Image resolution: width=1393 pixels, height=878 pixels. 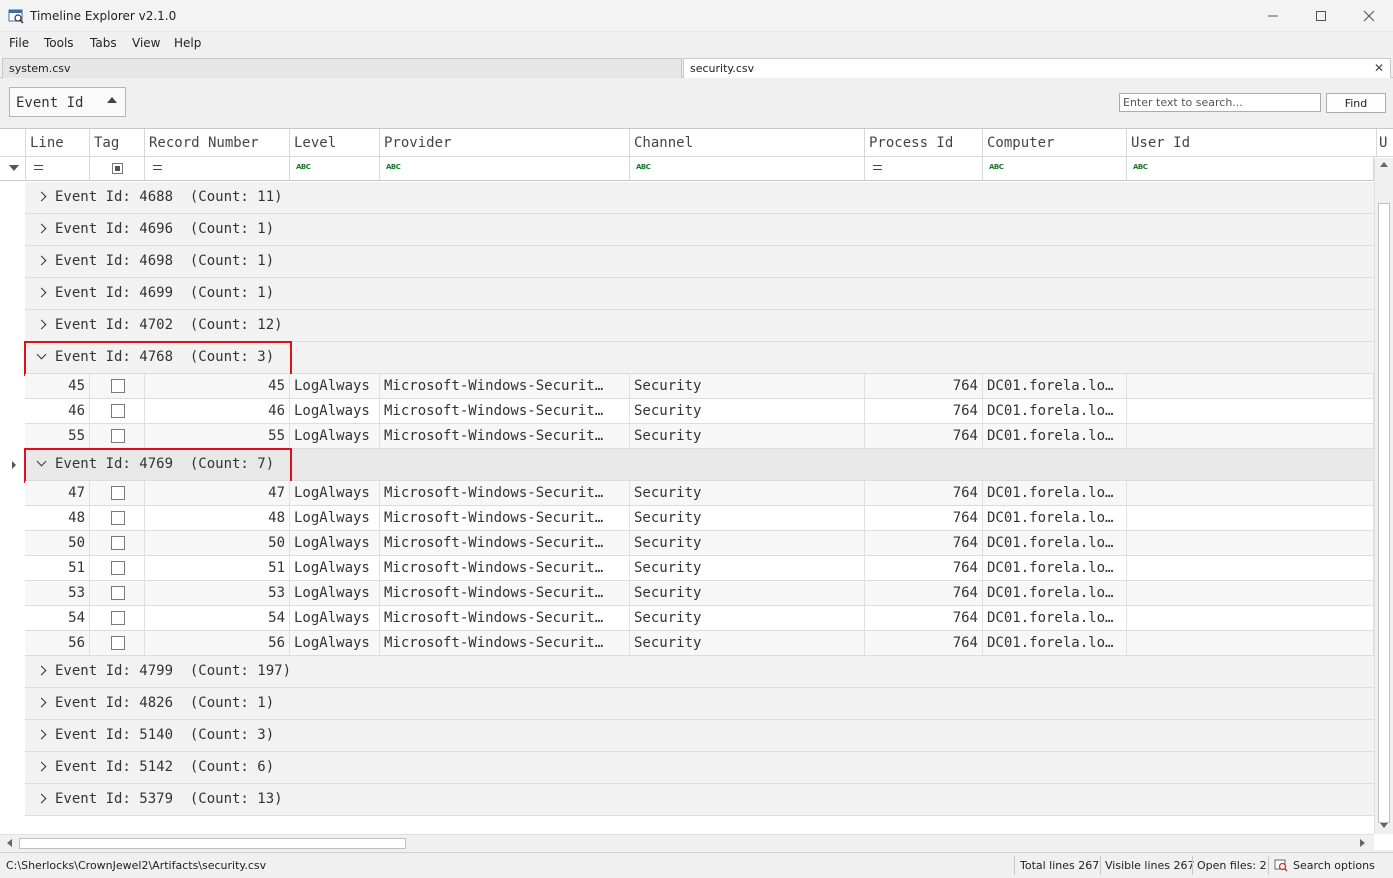 What do you see at coordinates (217, 593) in the screenshot?
I see `cell-record-number: 53` at bounding box center [217, 593].